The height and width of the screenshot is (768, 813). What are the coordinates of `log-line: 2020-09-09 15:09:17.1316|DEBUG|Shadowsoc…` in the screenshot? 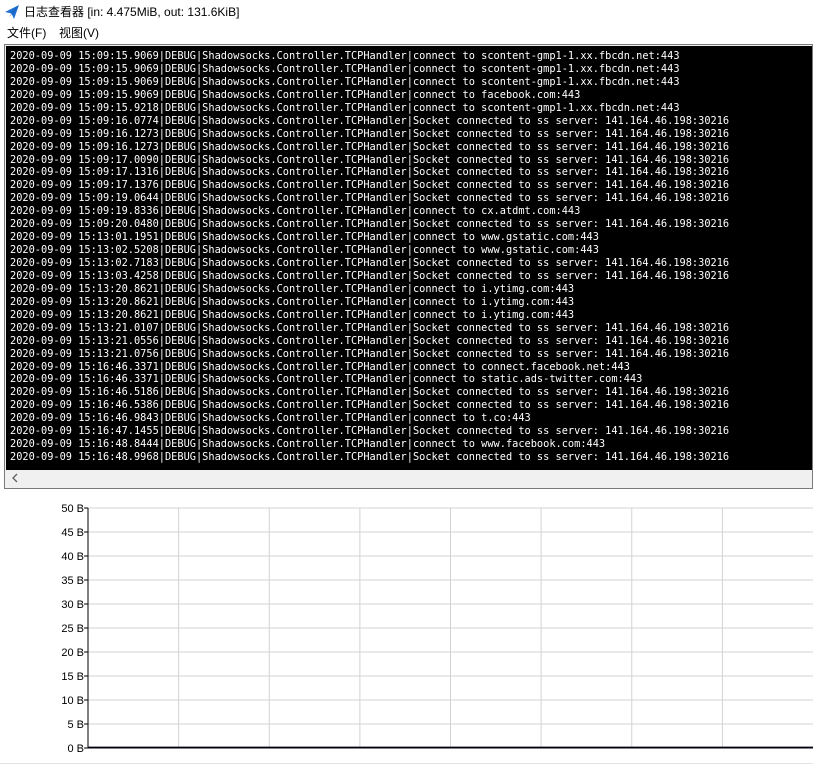 It's located at (370, 172).